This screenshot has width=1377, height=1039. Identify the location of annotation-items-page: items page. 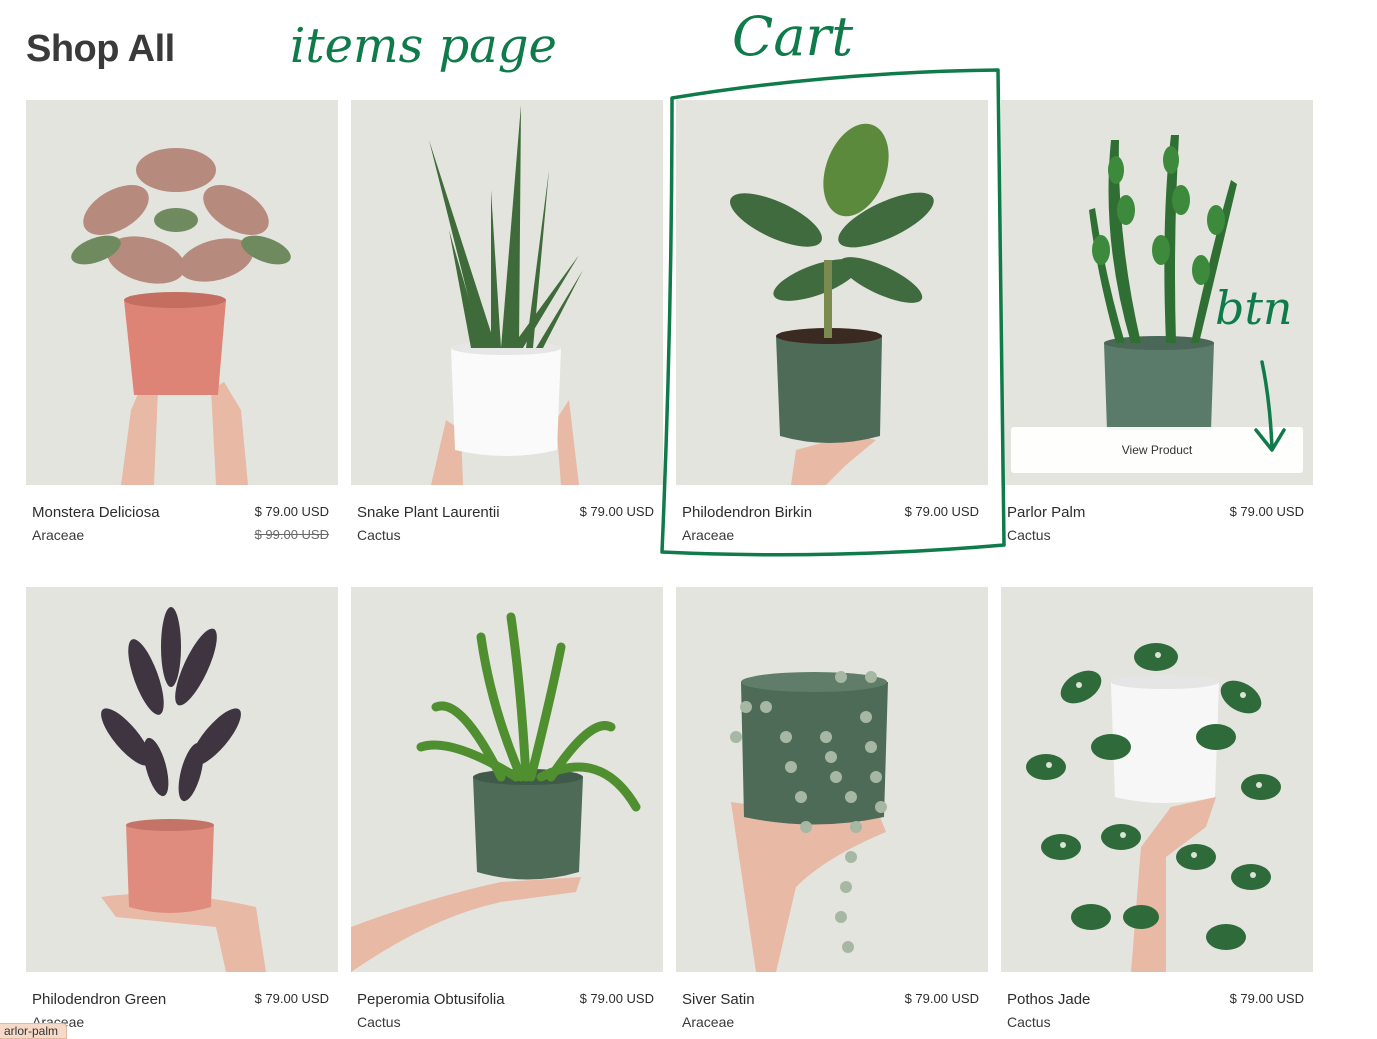
(423, 46).